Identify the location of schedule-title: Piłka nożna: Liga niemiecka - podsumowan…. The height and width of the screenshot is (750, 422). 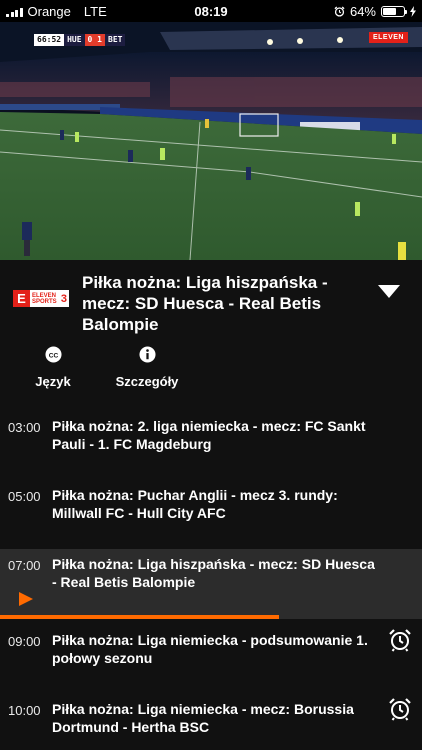
(210, 649).